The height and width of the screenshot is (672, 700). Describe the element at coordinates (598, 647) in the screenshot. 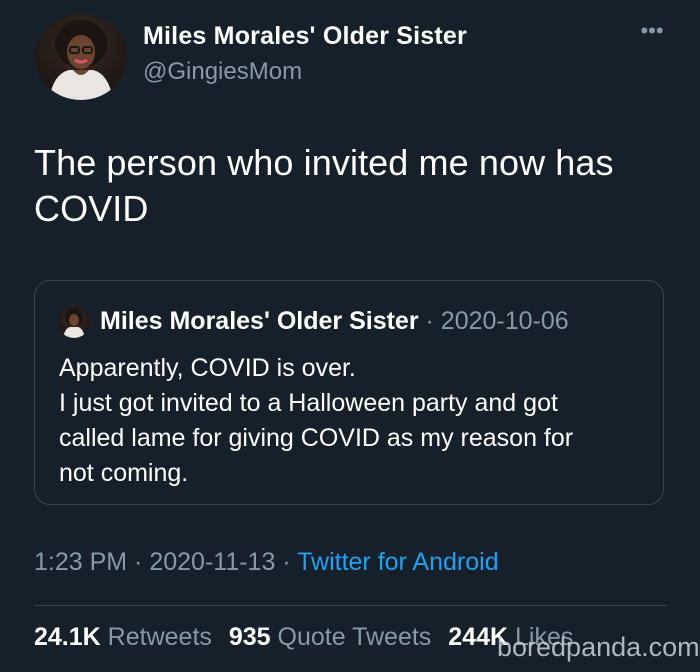

I see `watermark: boredpanda.com` at that location.